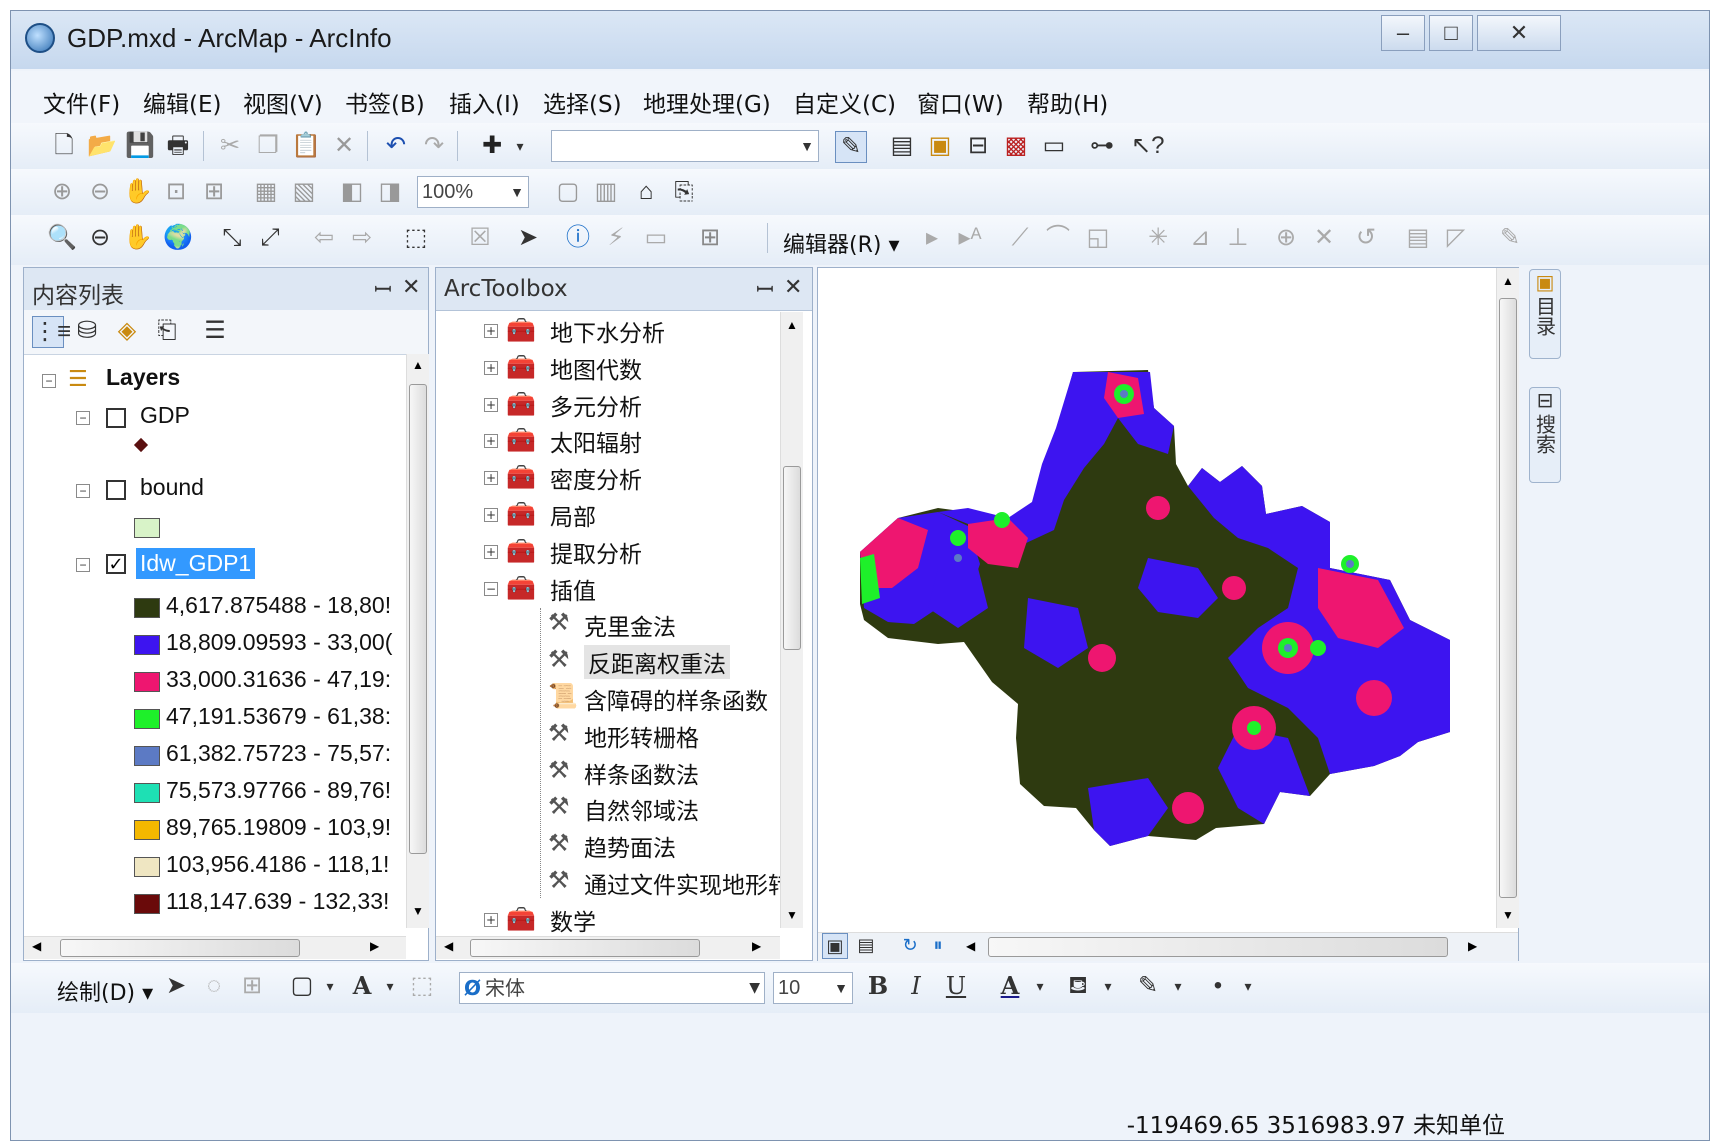 The height and width of the screenshot is (1141, 1710). Describe the element at coordinates (813, 988) in the screenshot. I see `font-size-combo: 10 ▼` at that location.